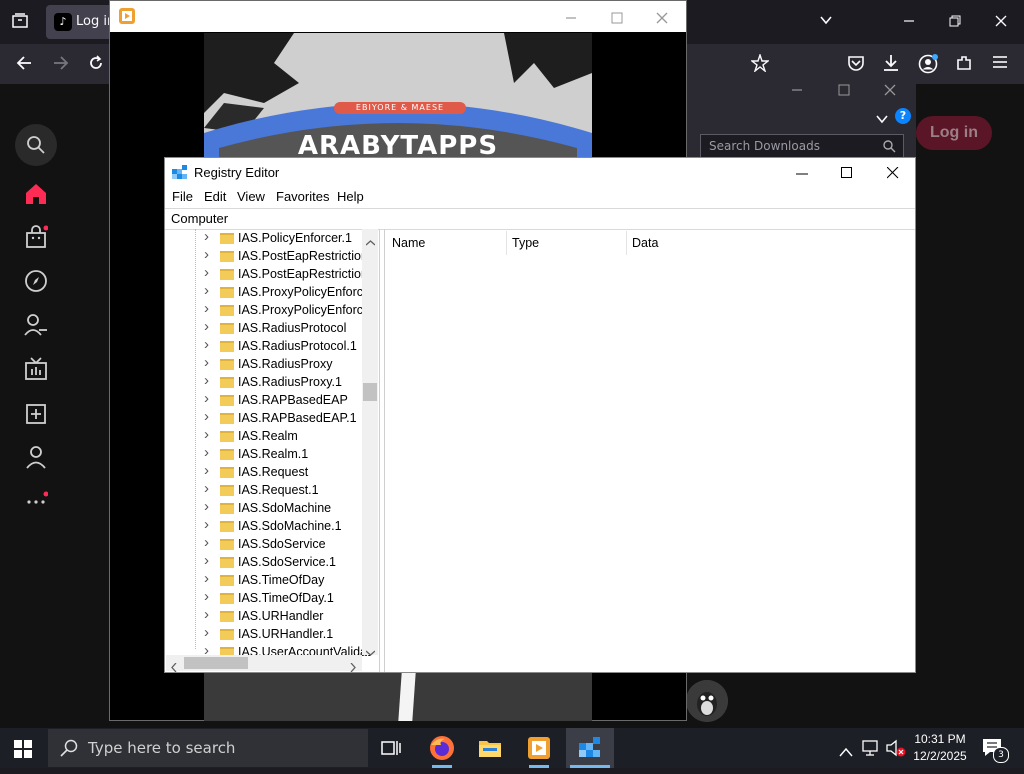 This screenshot has width=1024, height=774. Describe the element at coordinates (353, 665) in the screenshot. I see `scroll-right-arrow-icon` at that location.